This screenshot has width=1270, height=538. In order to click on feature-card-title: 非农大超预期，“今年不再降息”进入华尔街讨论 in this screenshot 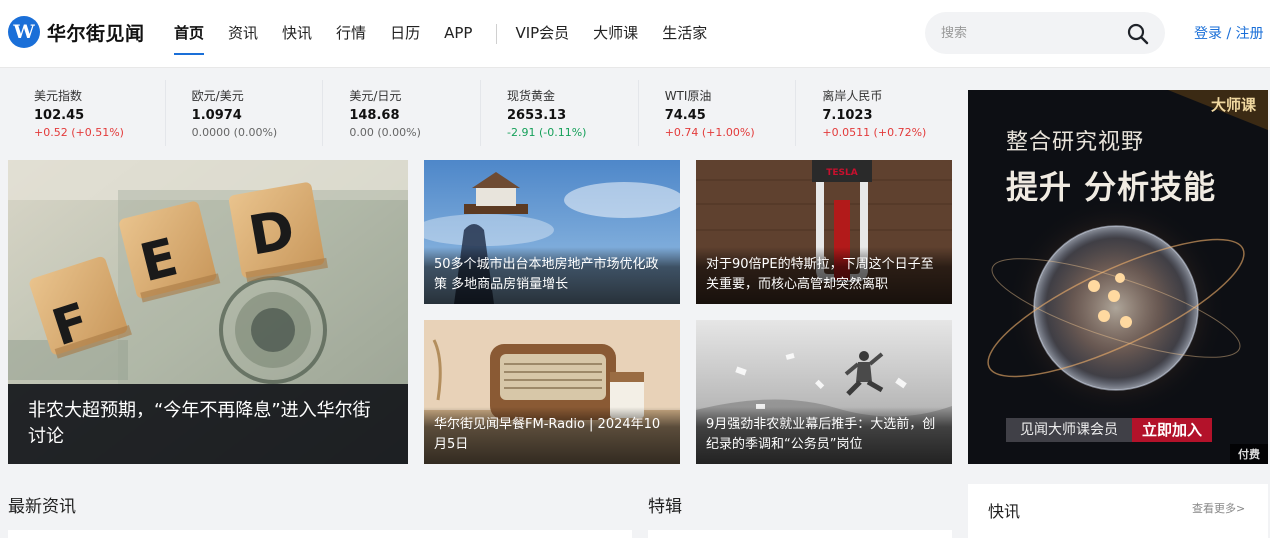, I will do `click(208, 424)`.